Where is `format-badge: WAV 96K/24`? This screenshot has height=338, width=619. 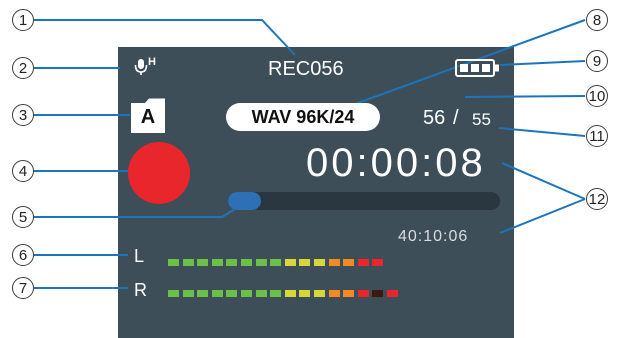 format-badge: WAV 96K/24 is located at coordinates (303, 117).